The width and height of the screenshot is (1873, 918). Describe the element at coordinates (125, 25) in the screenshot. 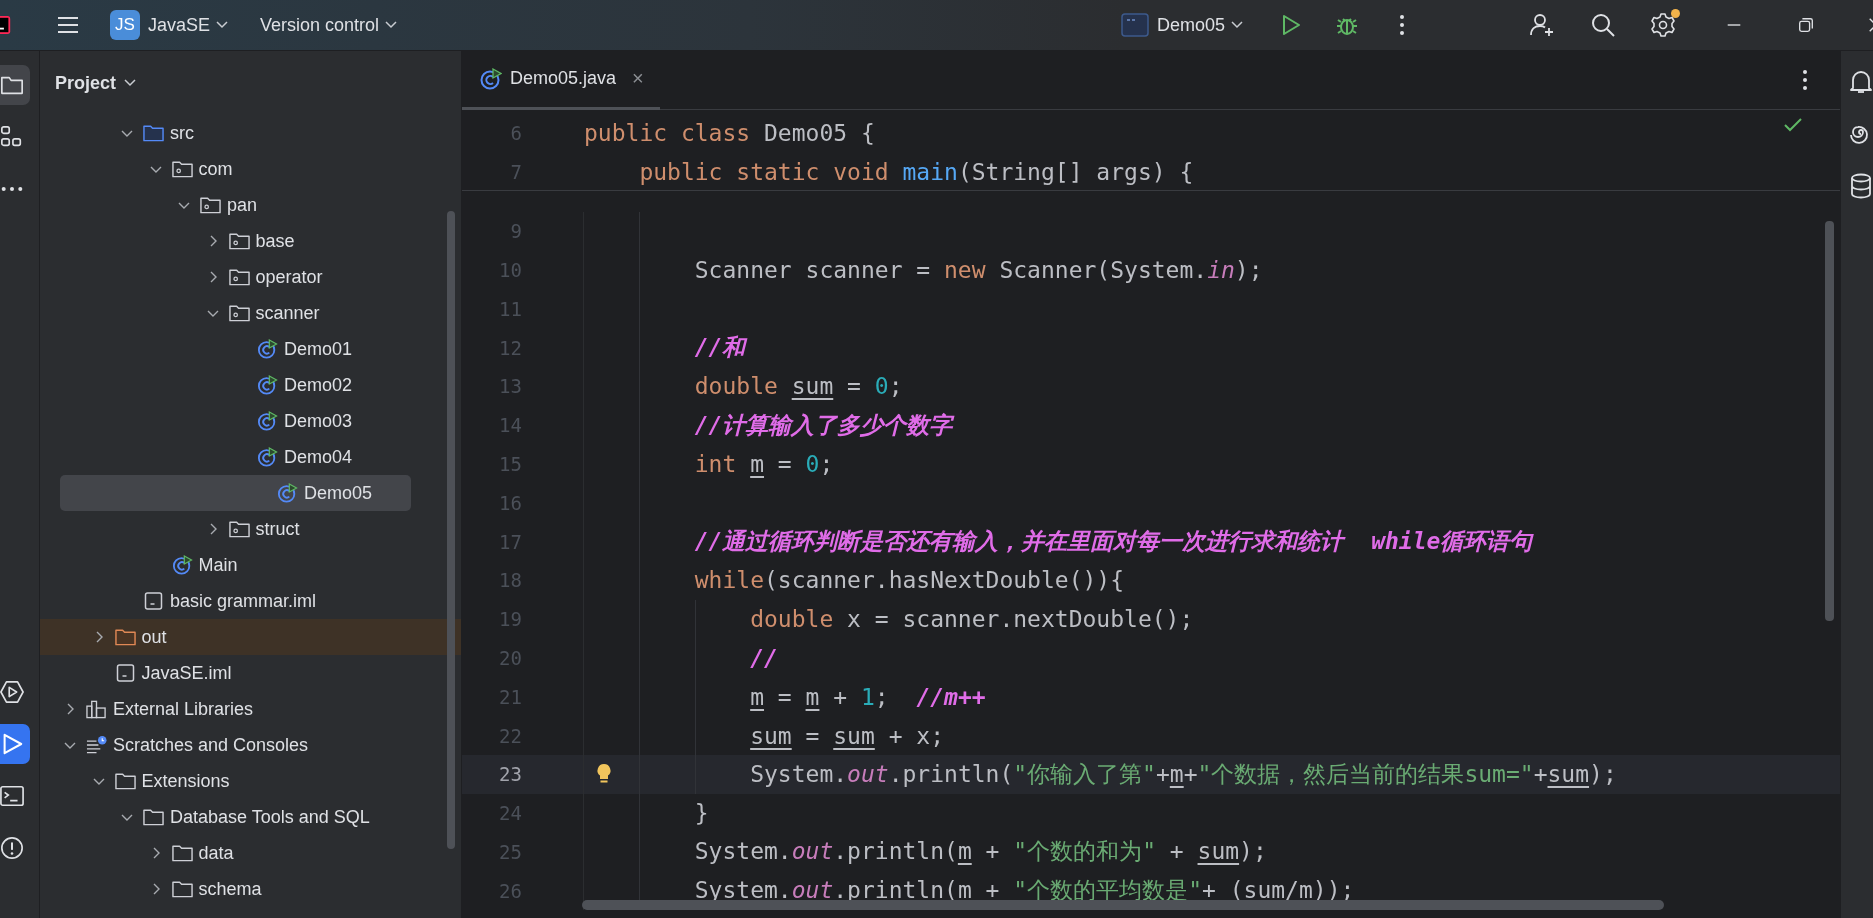

I see `project-badge: JS` at that location.